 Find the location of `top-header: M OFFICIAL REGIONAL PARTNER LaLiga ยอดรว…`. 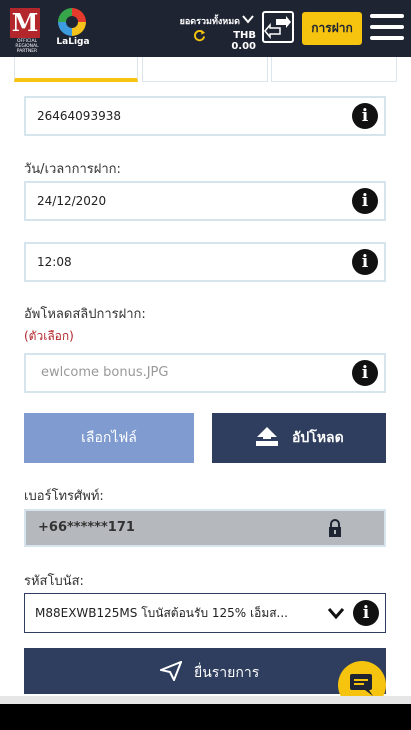

top-header: M OFFICIAL REGIONAL PARTNER LaLiga ยอดรว… is located at coordinates (205, 28).